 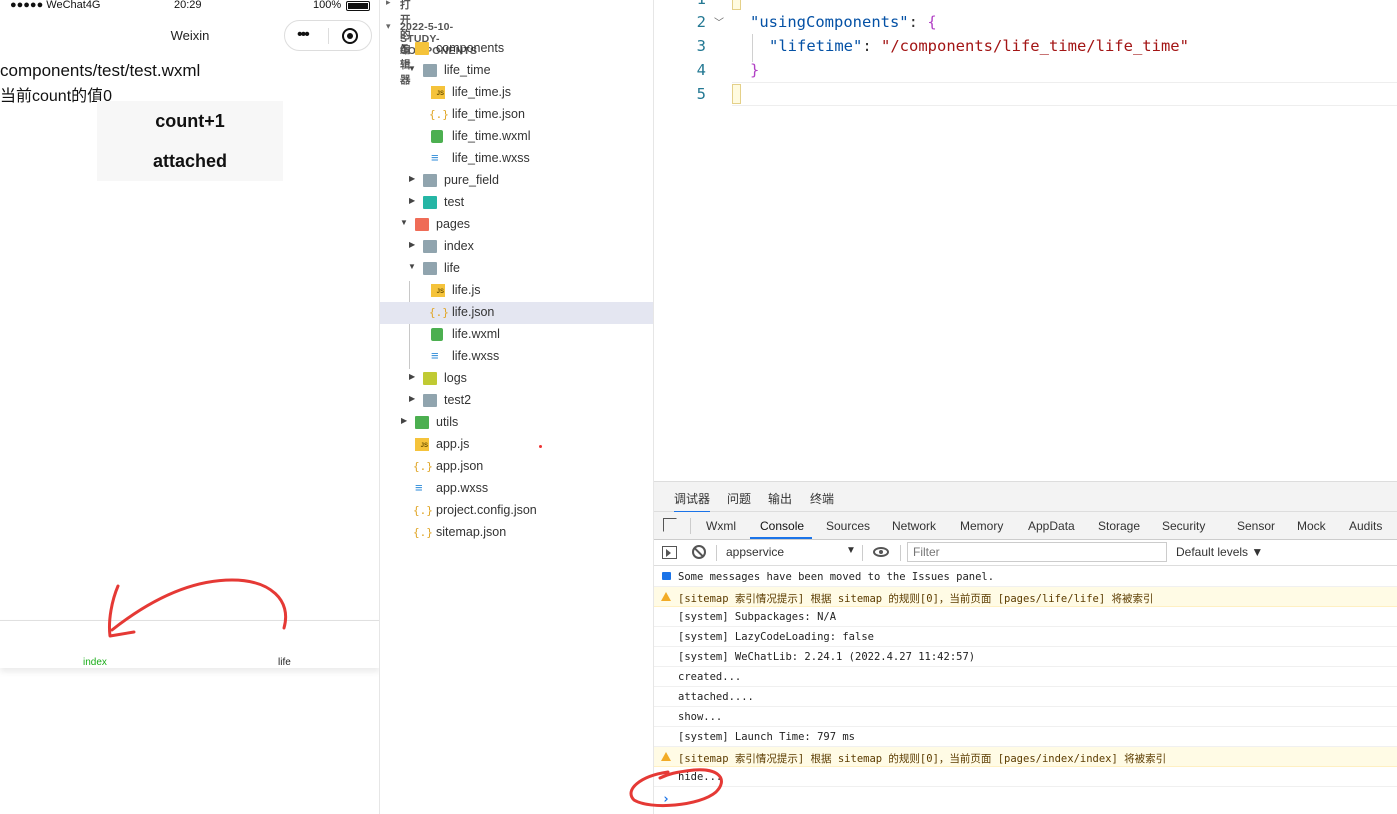 I want to click on attached-button: attached, so click(x=190, y=161).